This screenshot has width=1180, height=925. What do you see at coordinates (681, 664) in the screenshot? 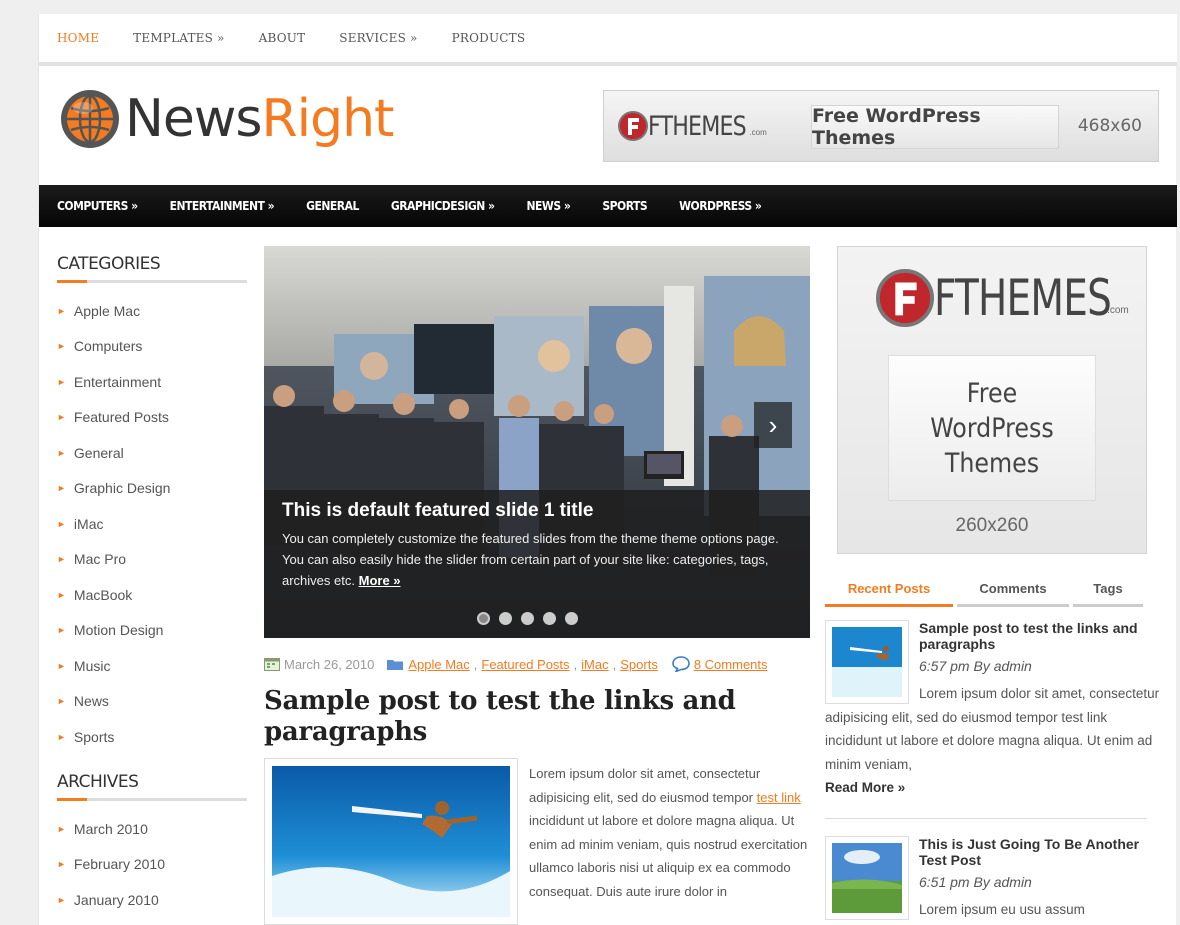
I see `comment-bubble-icon` at bounding box center [681, 664].